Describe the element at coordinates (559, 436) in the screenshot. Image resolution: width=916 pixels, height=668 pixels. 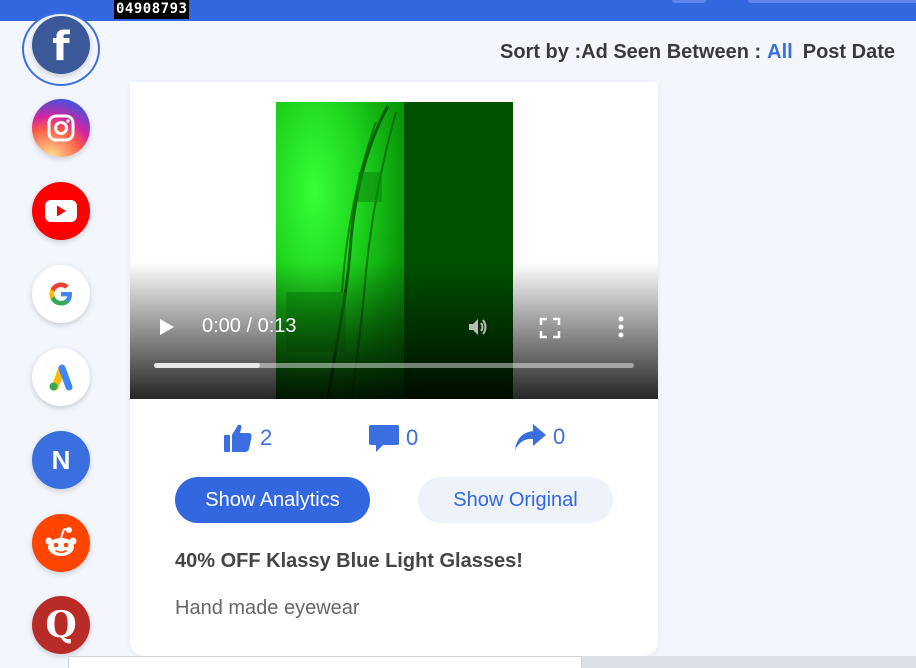
I see `shares-count: 0` at that location.